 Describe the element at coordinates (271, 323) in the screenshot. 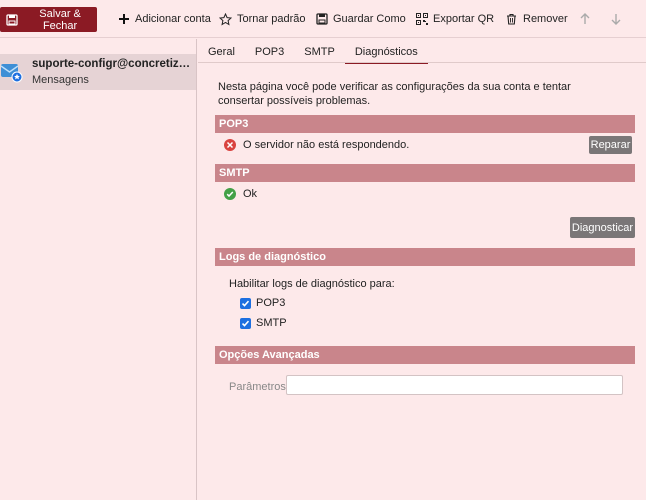

I see `smtp-checkbox-label: SMTP` at that location.